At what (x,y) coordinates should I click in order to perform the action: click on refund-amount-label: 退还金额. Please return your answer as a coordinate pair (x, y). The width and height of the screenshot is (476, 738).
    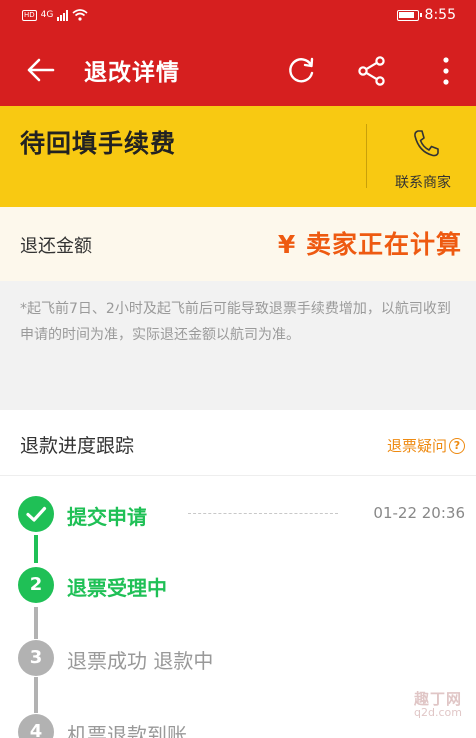
    Looking at the image, I should click on (56, 246).